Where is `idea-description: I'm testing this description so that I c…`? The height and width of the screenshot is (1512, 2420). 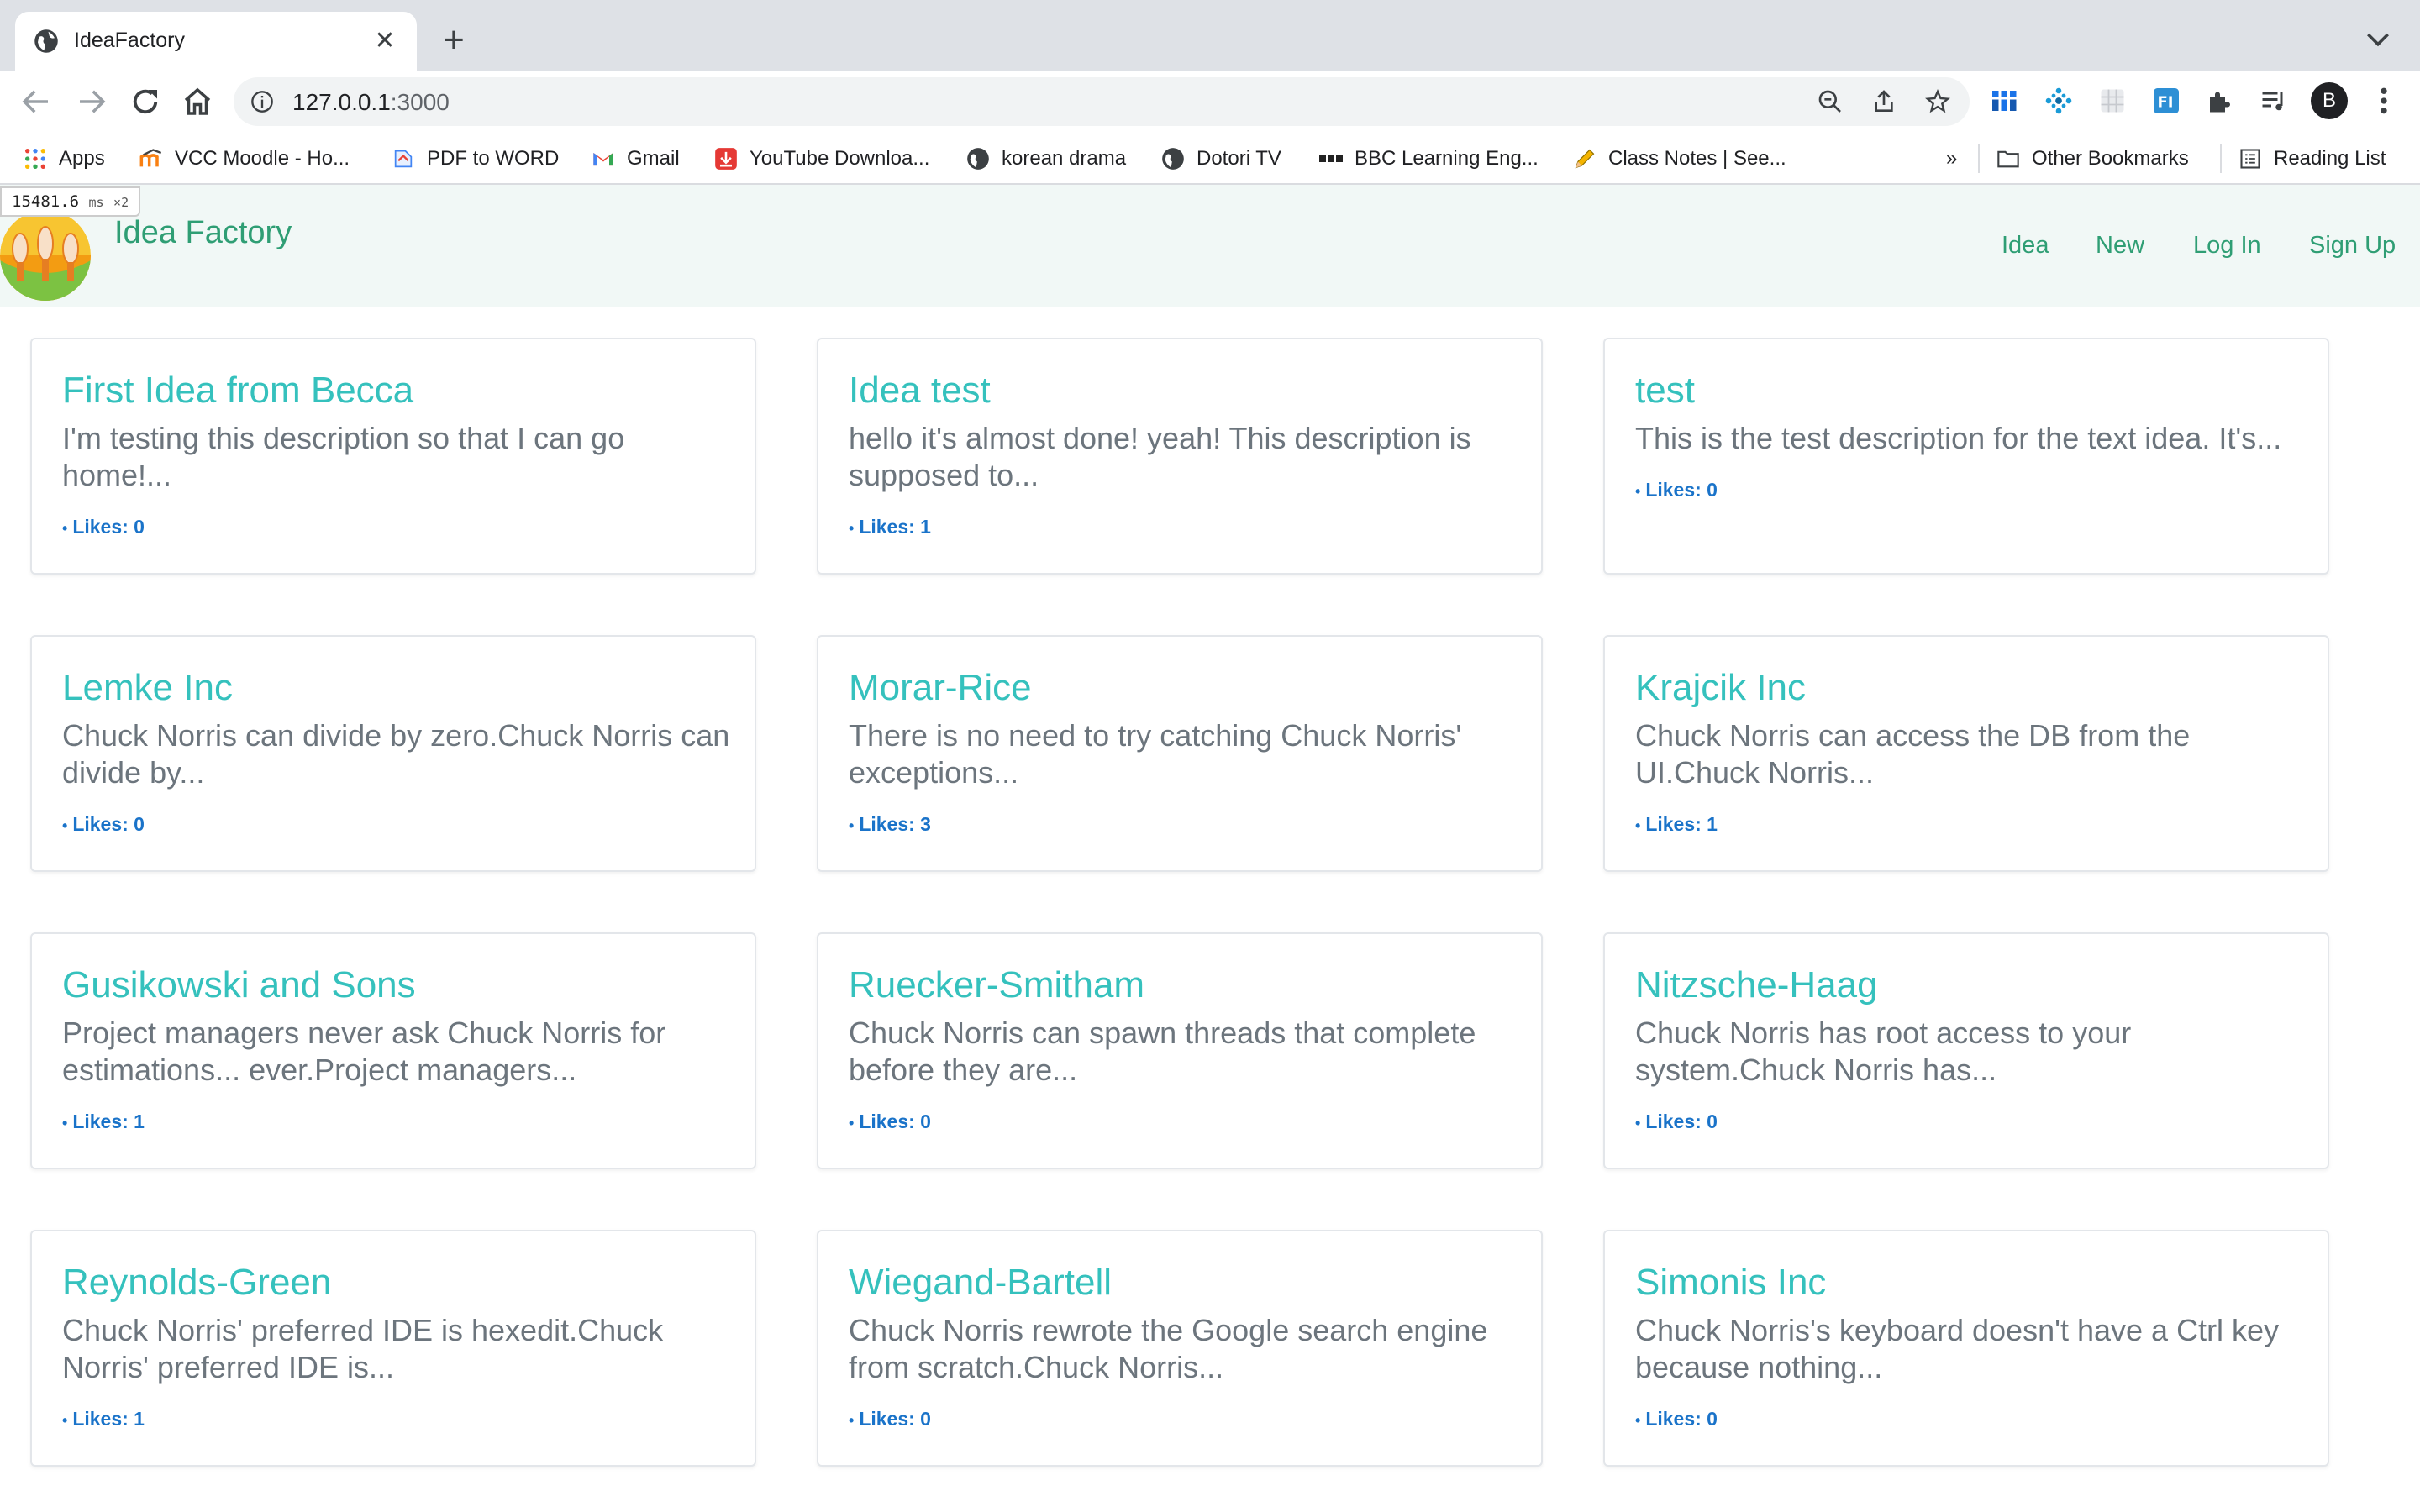 idea-description: I'm testing this description so that I c… is located at coordinates (344, 456).